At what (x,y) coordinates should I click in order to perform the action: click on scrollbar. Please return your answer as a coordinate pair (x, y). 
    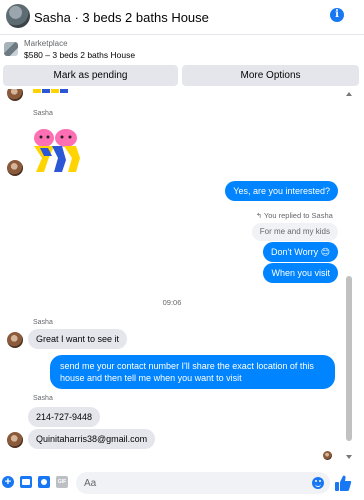
    Looking at the image, I should click on (349, 277).